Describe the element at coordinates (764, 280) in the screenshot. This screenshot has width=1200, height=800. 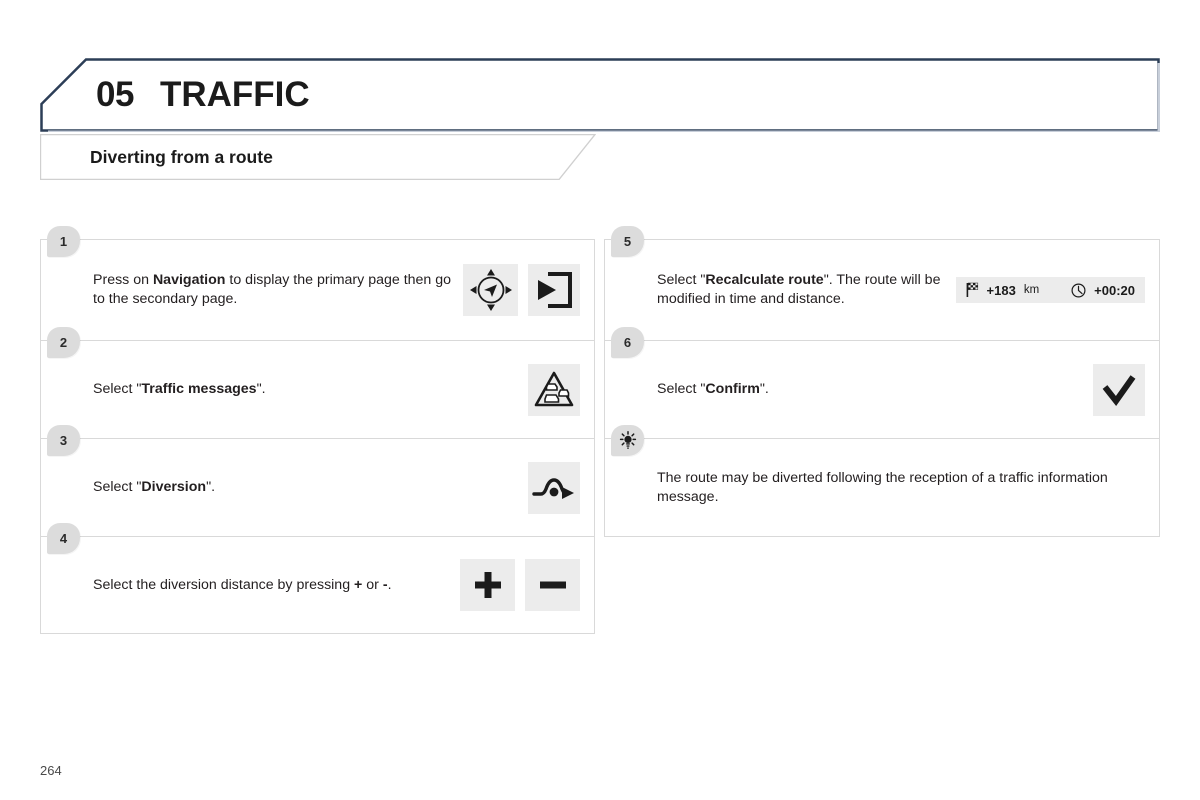
I see `step-text-bold: Recalculate route` at that location.